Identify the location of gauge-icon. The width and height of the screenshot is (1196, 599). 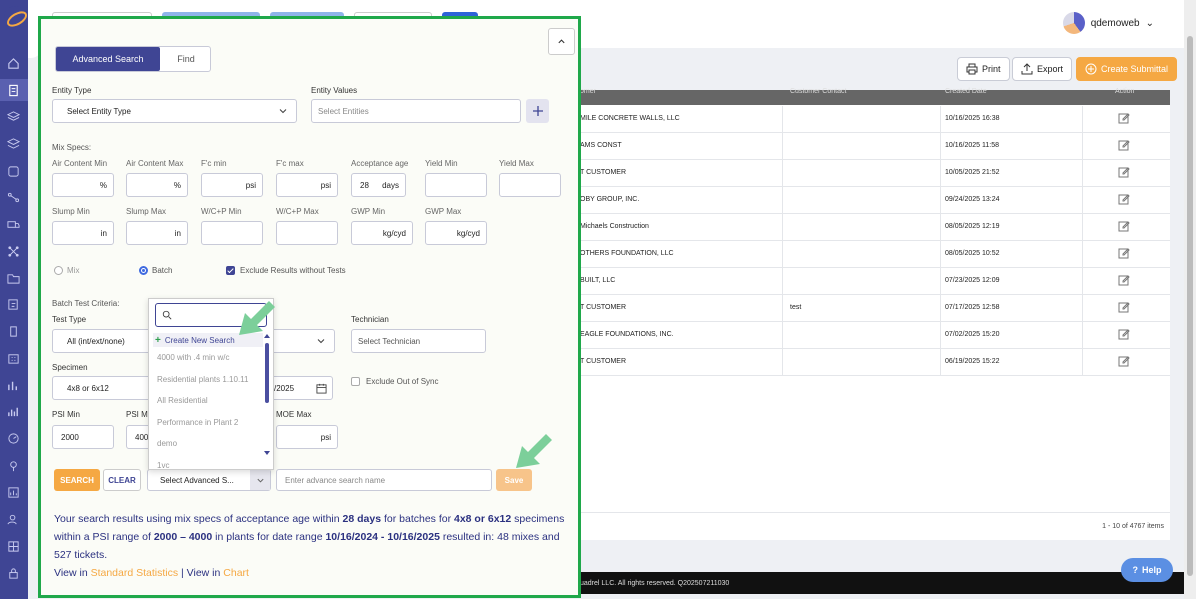
(13, 438).